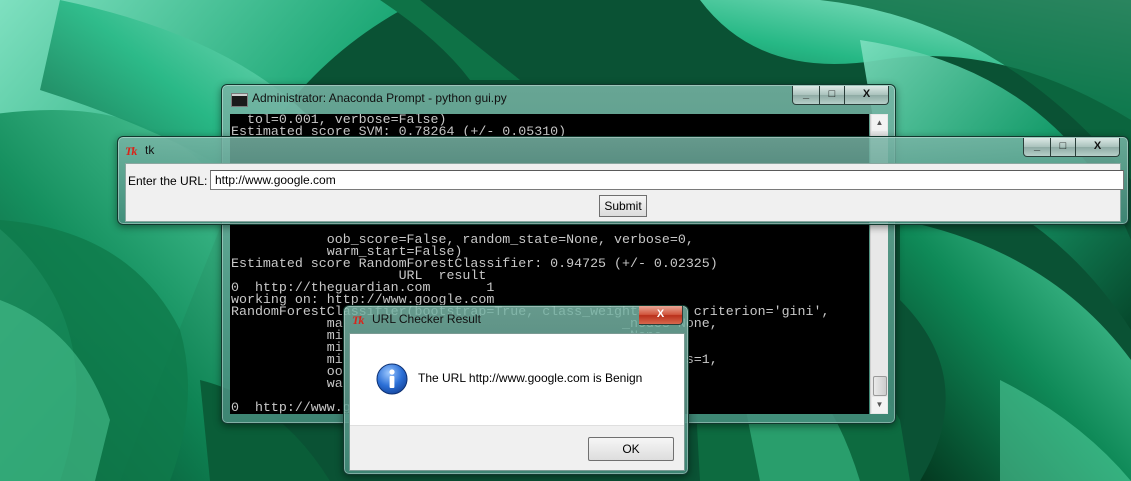 The image size is (1131, 481). What do you see at coordinates (239, 100) in the screenshot?
I see `command-prompt-icon` at bounding box center [239, 100].